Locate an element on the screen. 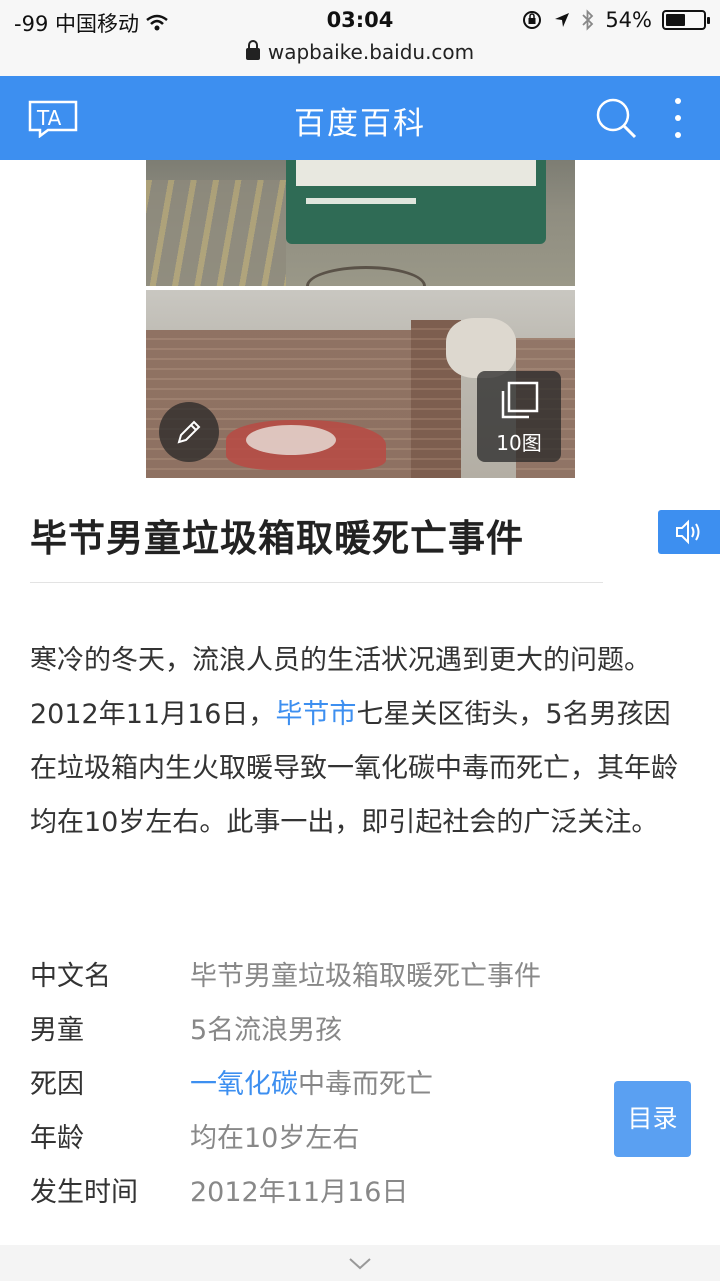 This screenshot has height=1281, width=720. info-value: 均在10岁左右 is located at coordinates (275, 1138).